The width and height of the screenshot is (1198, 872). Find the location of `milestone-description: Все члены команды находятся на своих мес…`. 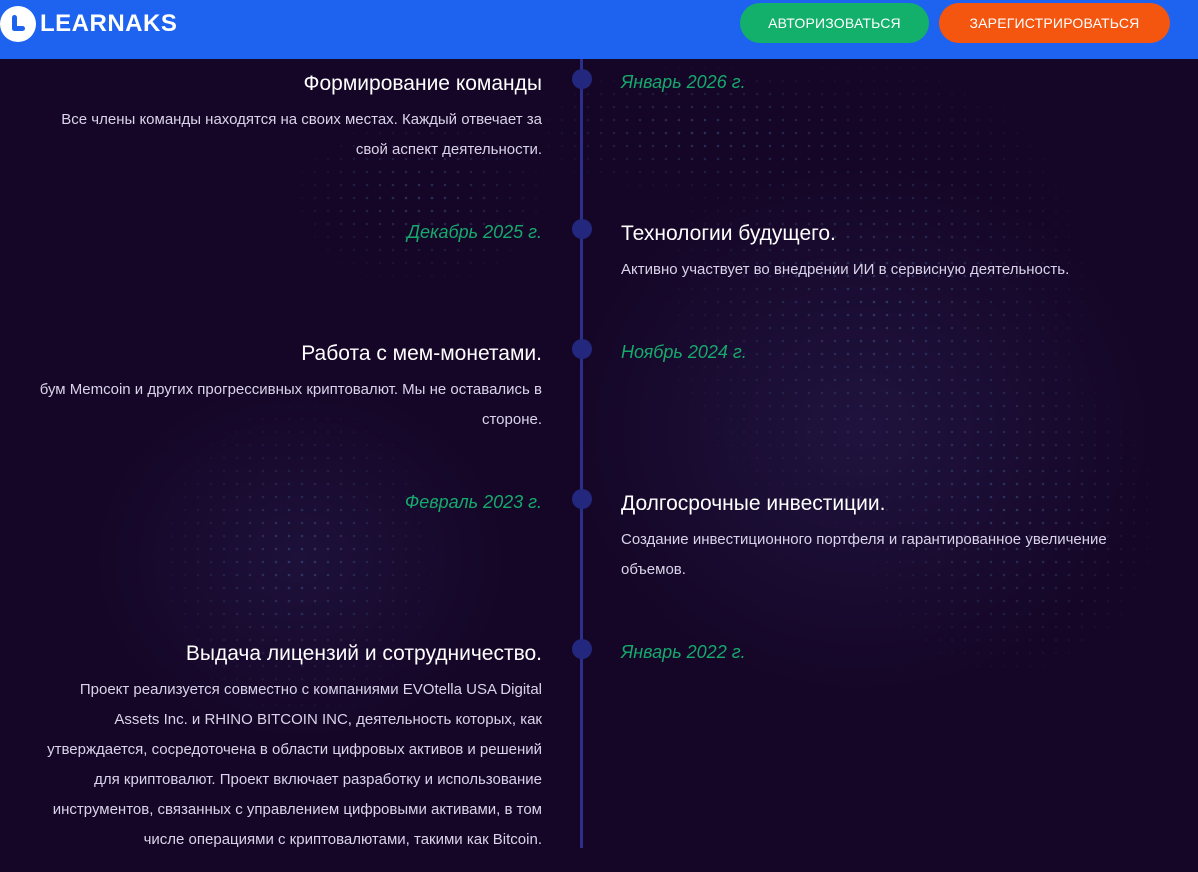

milestone-description: Все члены команды находятся на своих мес… is located at coordinates (301, 135).